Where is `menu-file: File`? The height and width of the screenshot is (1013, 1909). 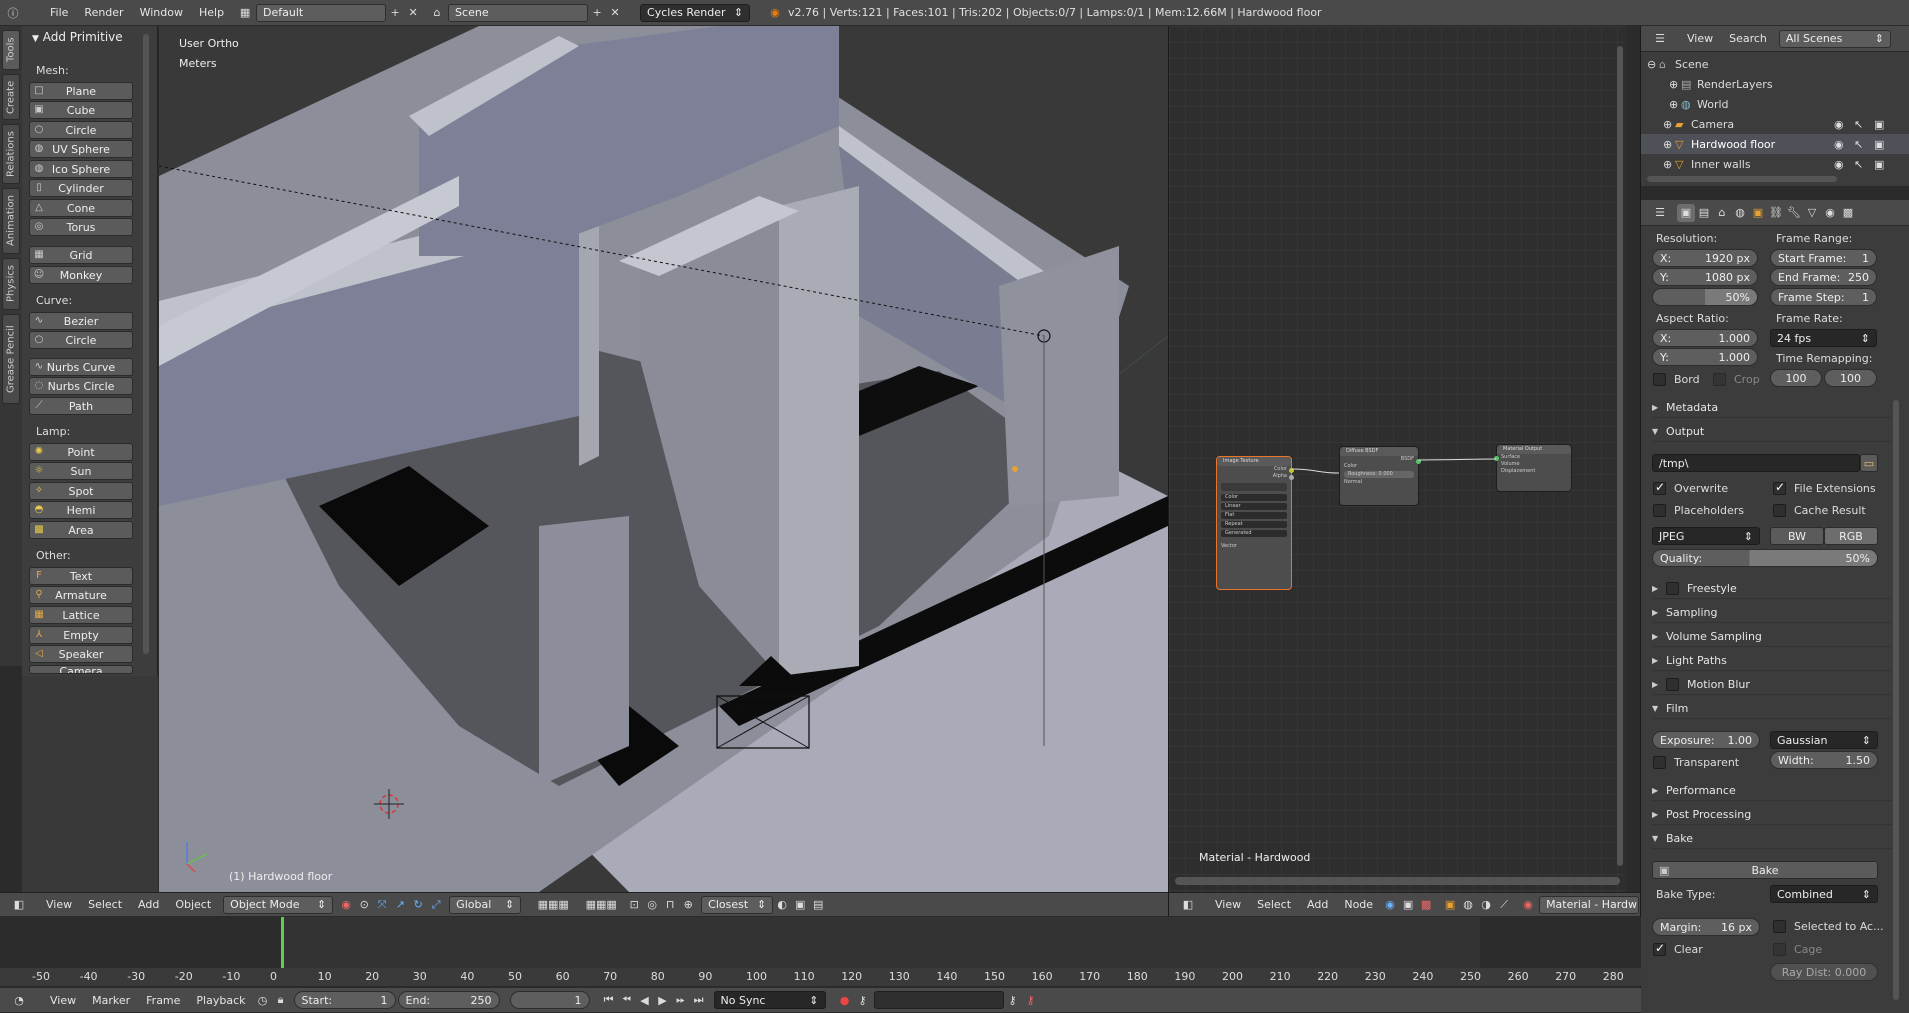 menu-file: File is located at coordinates (59, 12).